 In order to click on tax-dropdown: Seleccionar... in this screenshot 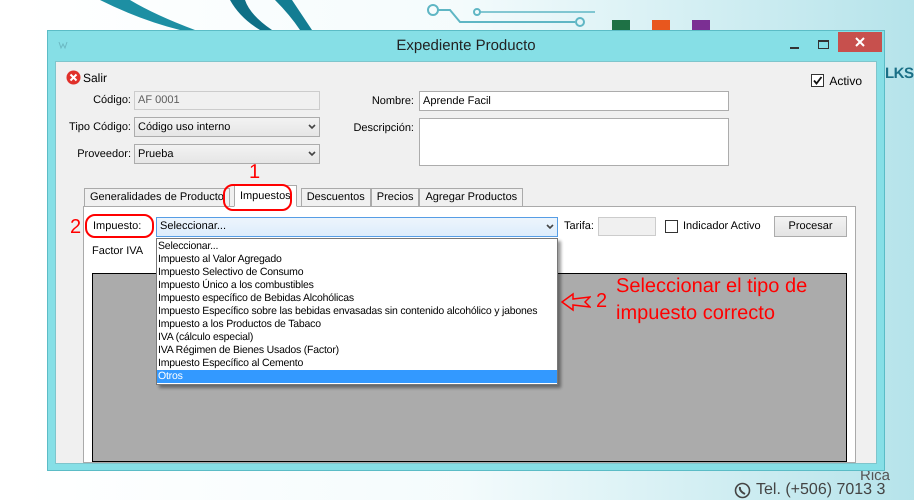, I will do `click(357, 226)`.